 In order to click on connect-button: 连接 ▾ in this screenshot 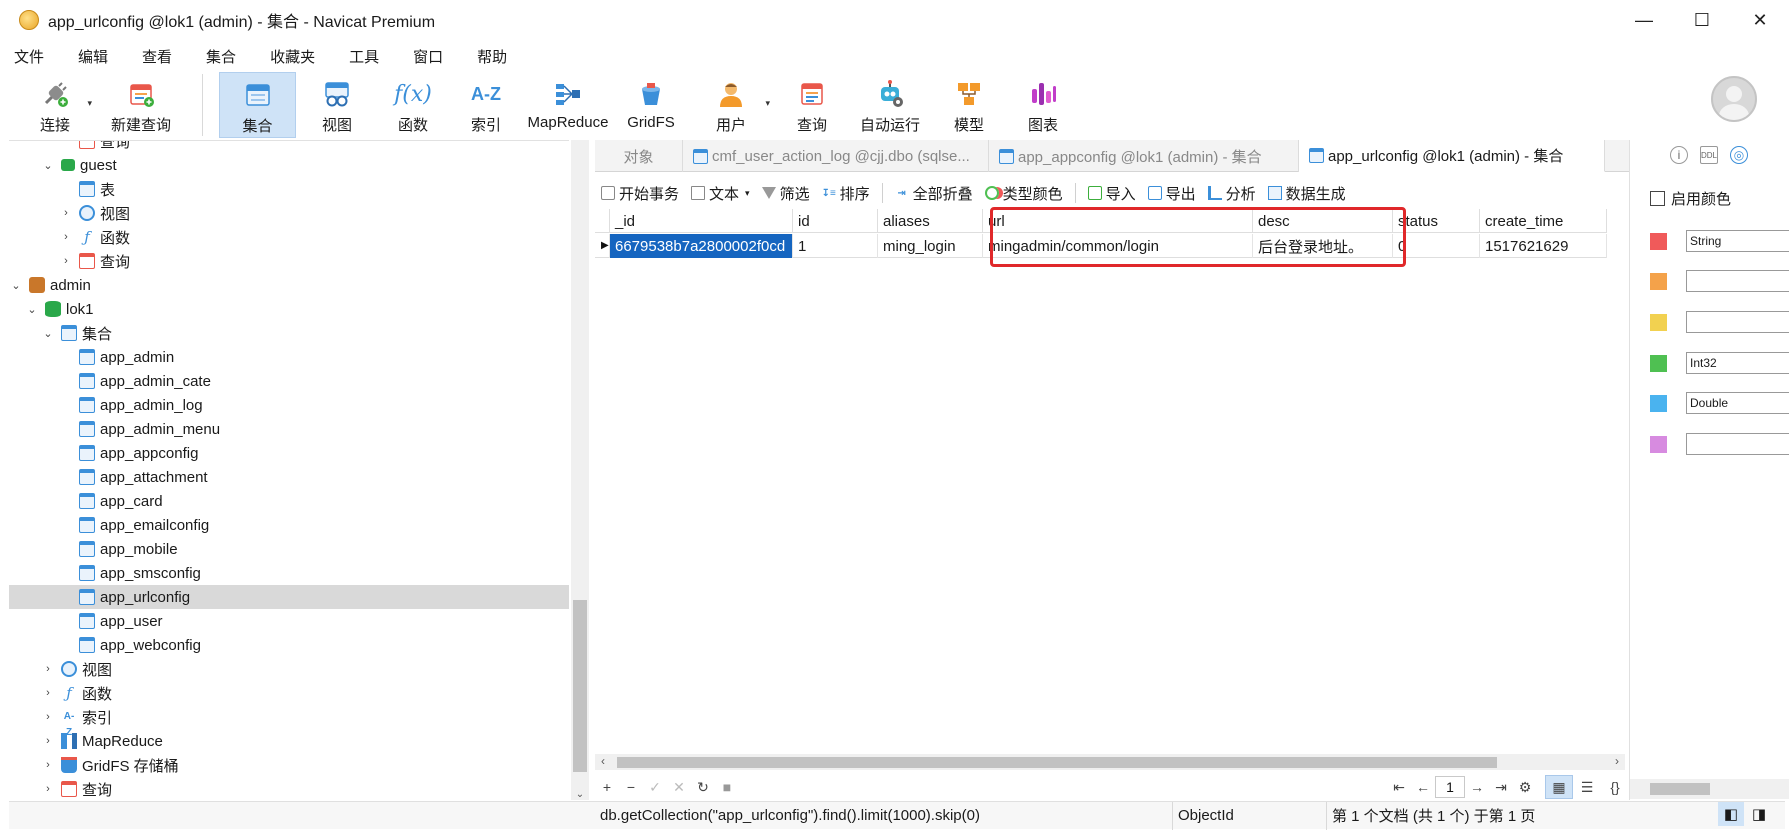, I will do `click(60, 105)`.